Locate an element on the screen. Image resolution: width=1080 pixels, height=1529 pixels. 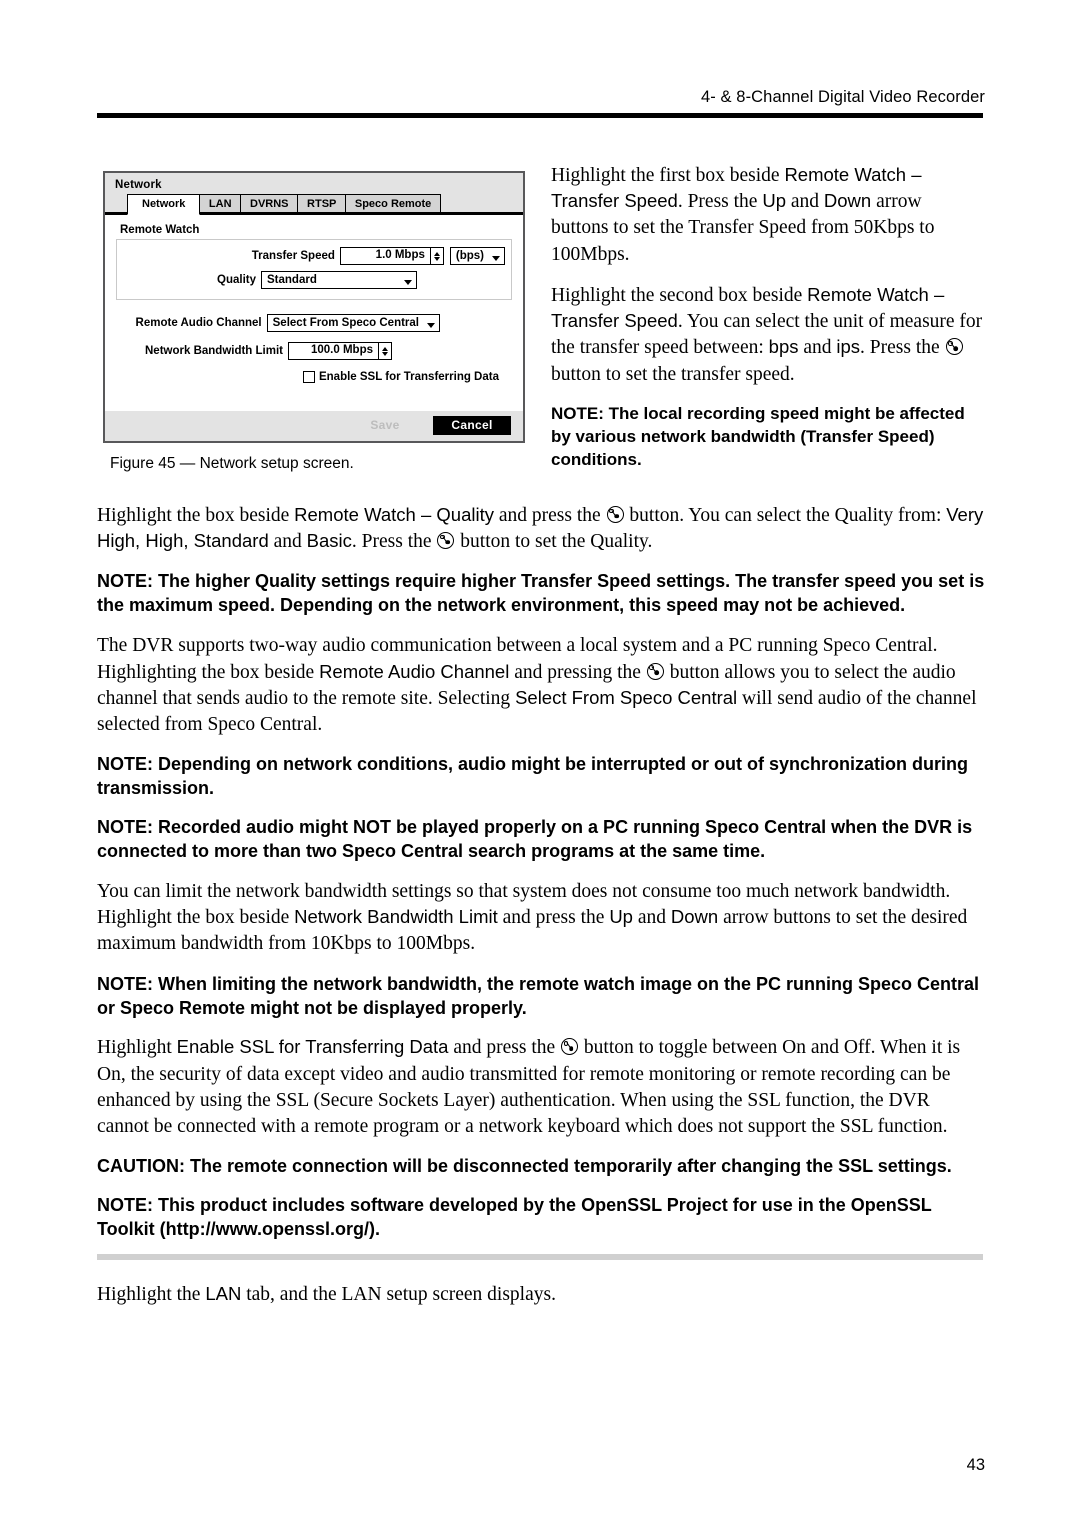
enable-ssl-row: Enable SSL for Transferring Data is located at coordinates (307, 377).